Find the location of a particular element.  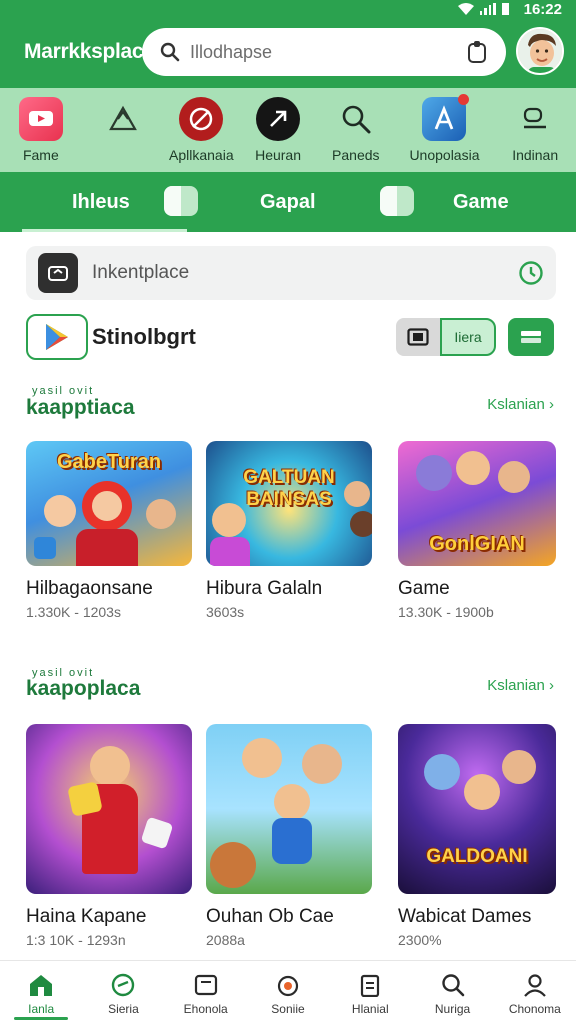

compass-icon is located at coordinates (201, 119).